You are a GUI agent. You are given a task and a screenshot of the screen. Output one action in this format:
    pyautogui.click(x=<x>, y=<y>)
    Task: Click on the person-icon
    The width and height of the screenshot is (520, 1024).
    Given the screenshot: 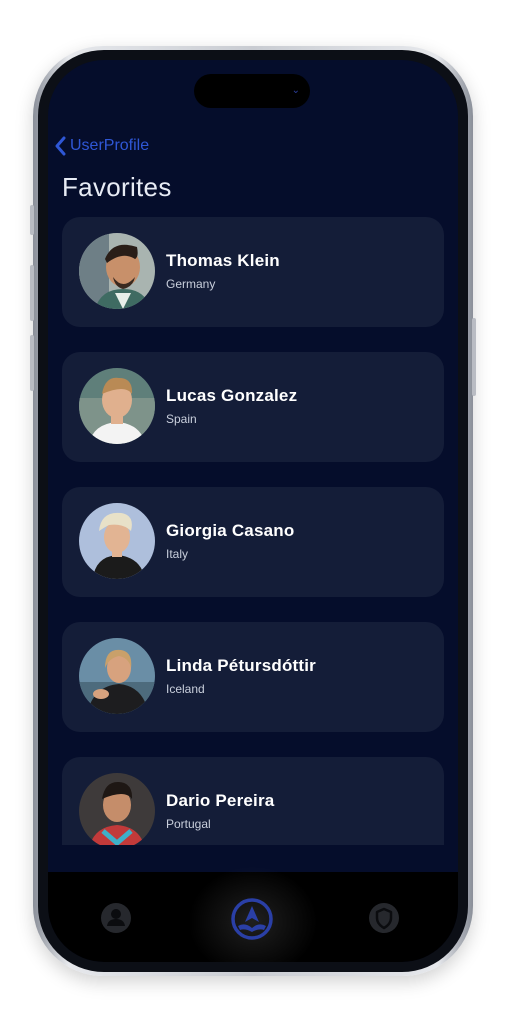 What is the action you would take?
    pyautogui.click(x=116, y=918)
    